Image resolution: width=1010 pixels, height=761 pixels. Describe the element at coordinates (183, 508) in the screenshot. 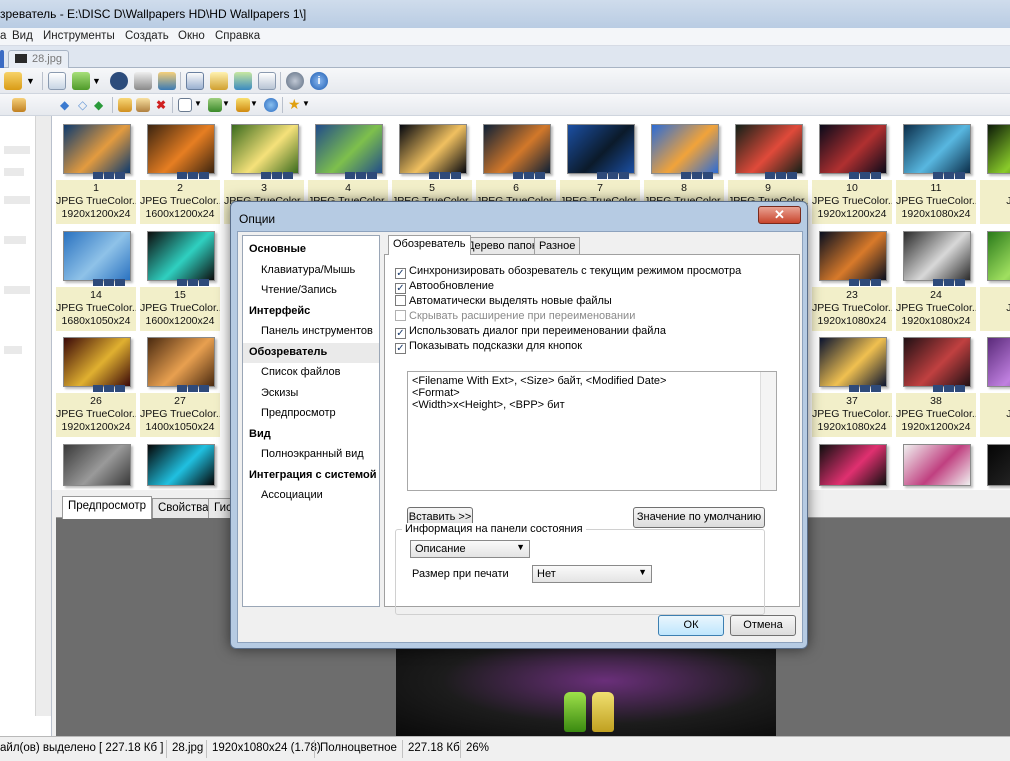

I see `tab-properties: Свойства` at that location.